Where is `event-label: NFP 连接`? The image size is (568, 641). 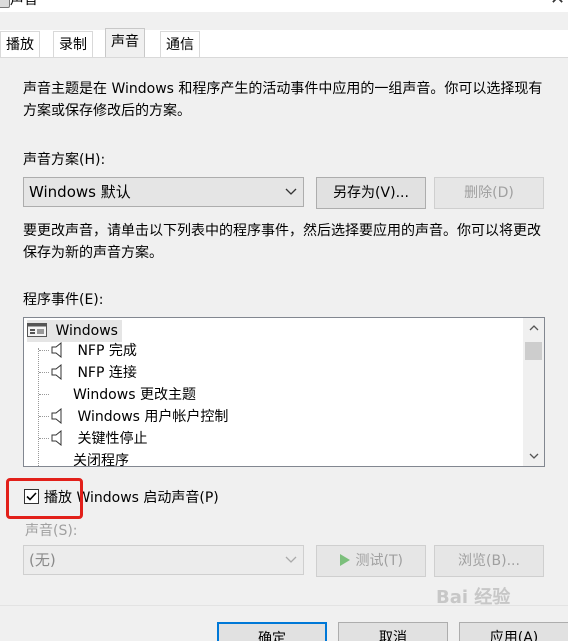 event-label: NFP 连接 is located at coordinates (107, 373).